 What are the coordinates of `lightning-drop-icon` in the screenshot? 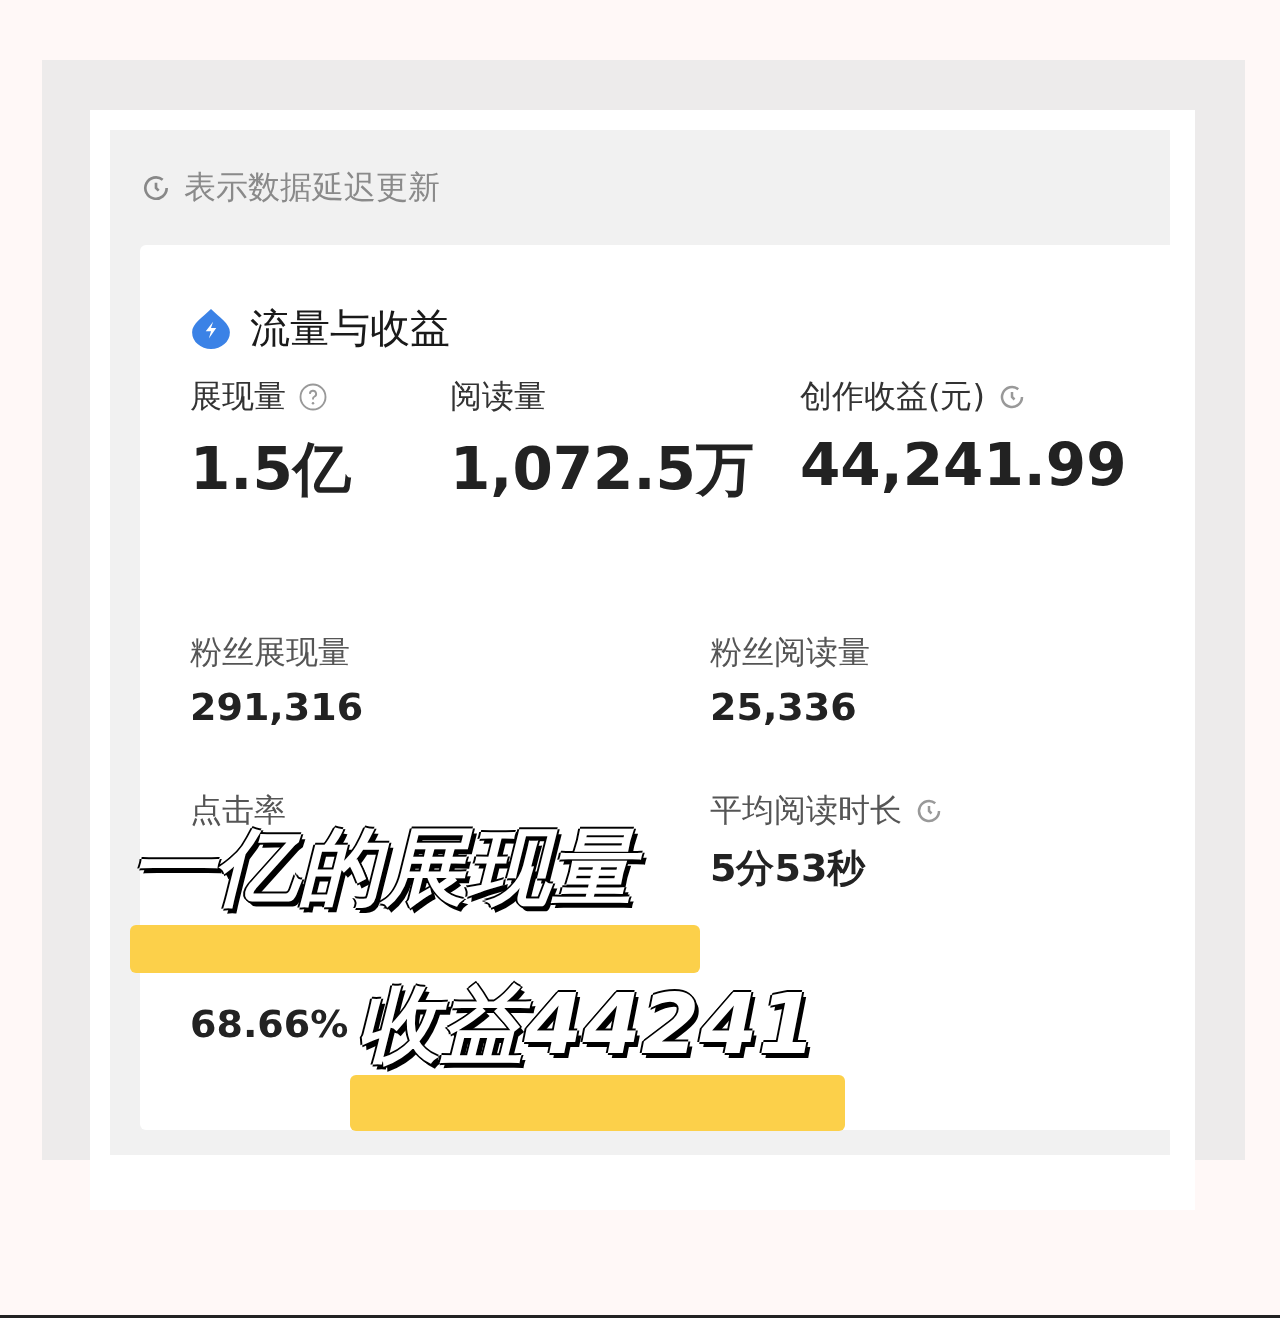 It's located at (211, 328).